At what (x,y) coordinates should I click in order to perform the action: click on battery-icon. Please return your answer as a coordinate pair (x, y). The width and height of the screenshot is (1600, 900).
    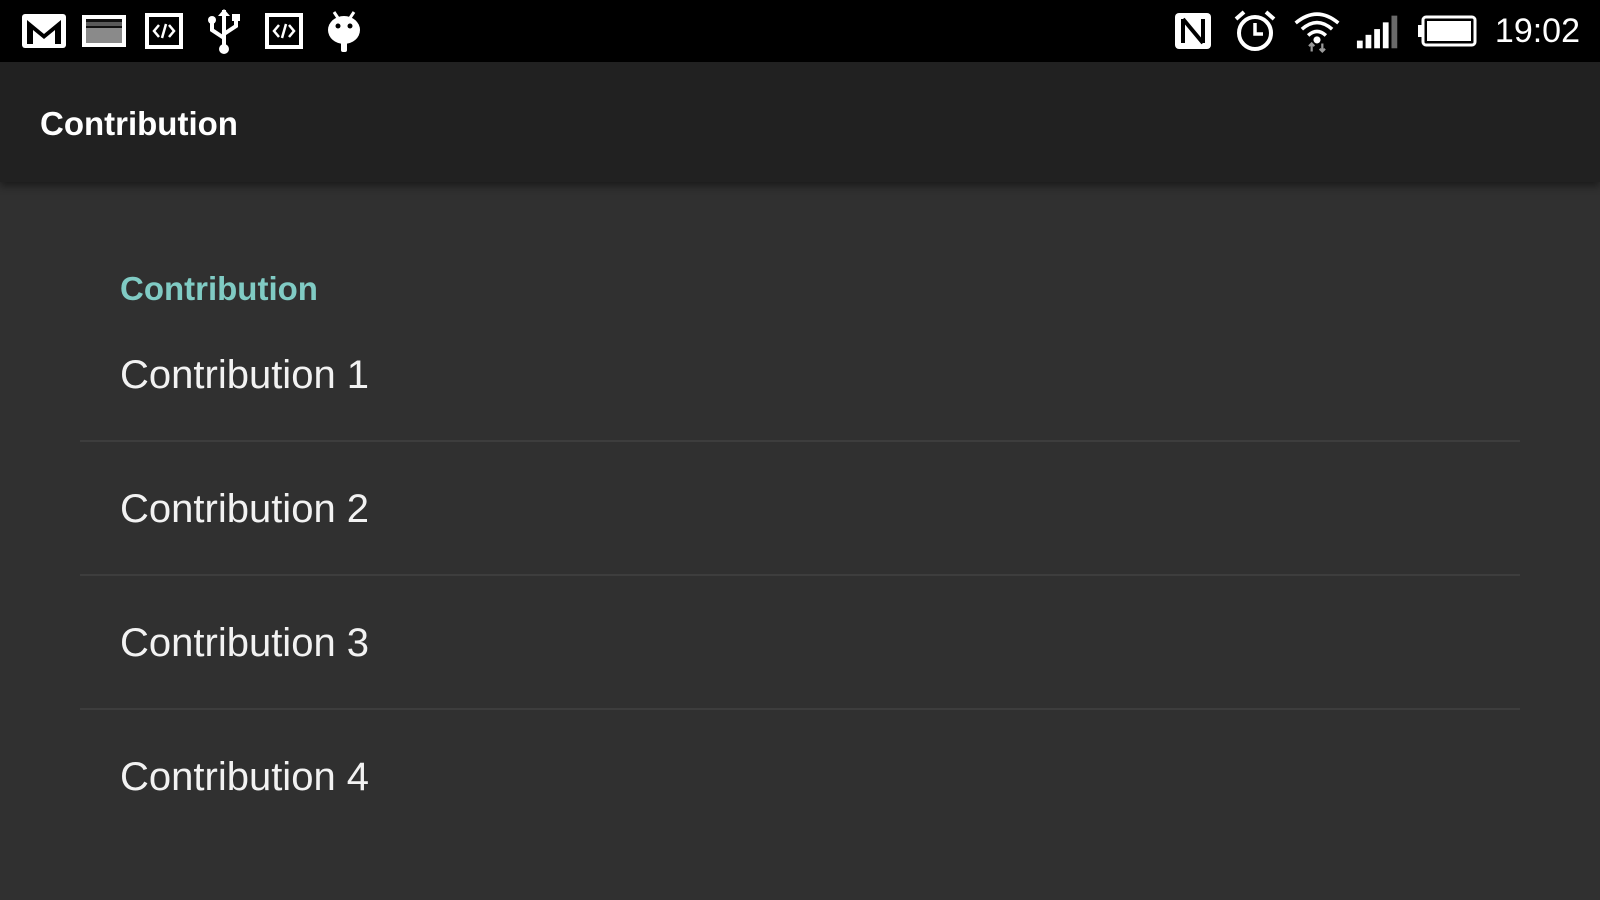
    Looking at the image, I should click on (1447, 31).